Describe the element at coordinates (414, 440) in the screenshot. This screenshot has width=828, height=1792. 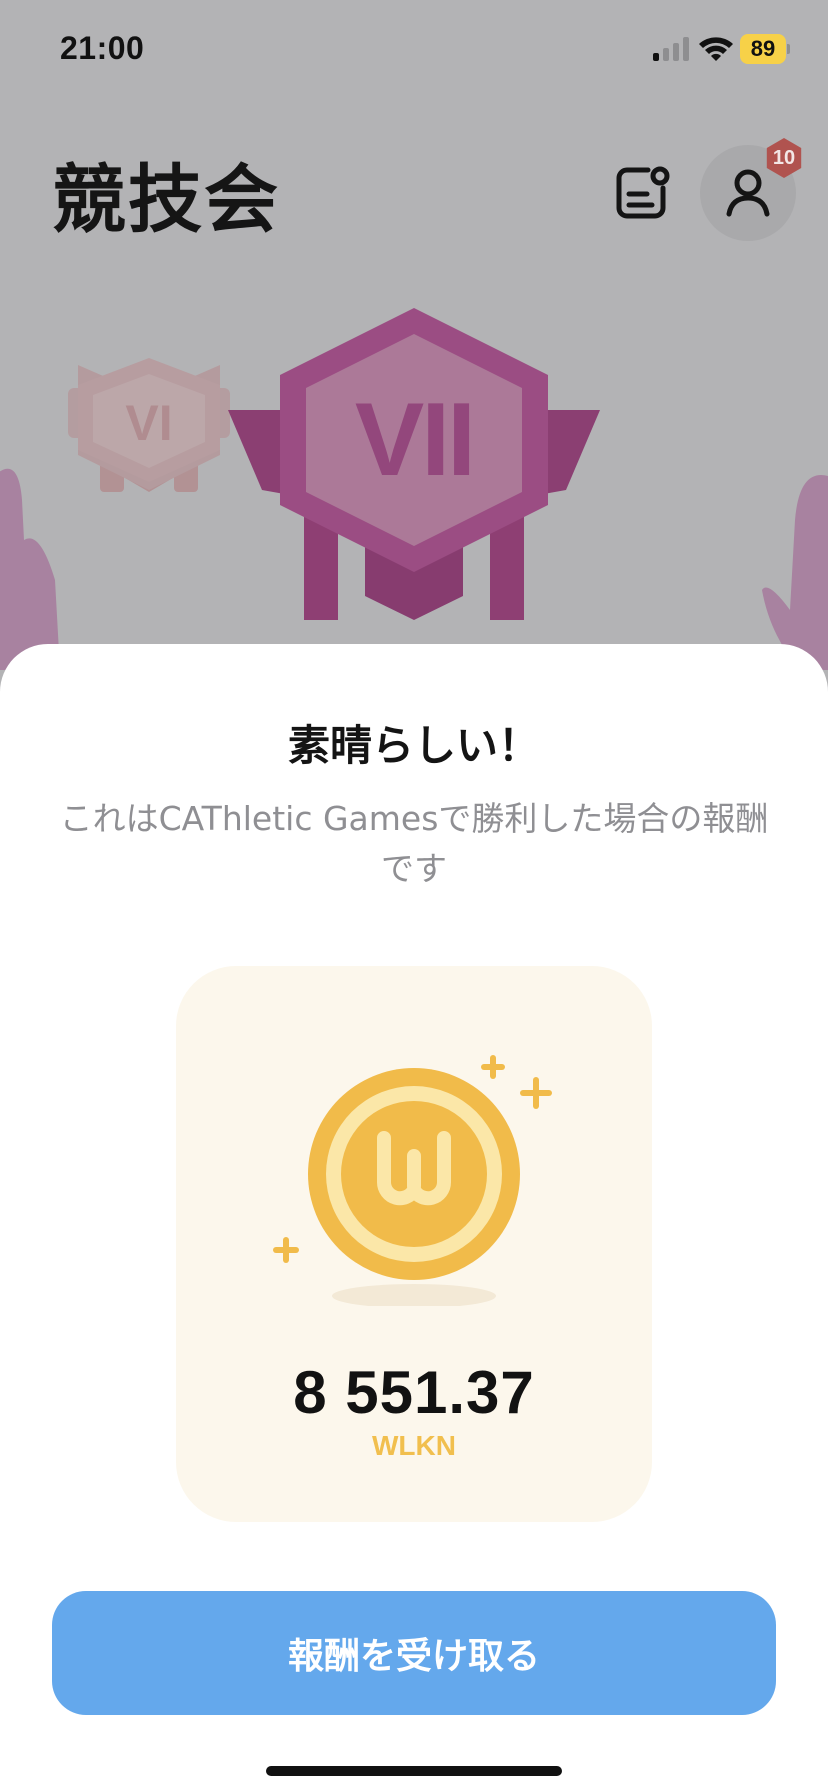
I see `current-league-label: VII` at that location.